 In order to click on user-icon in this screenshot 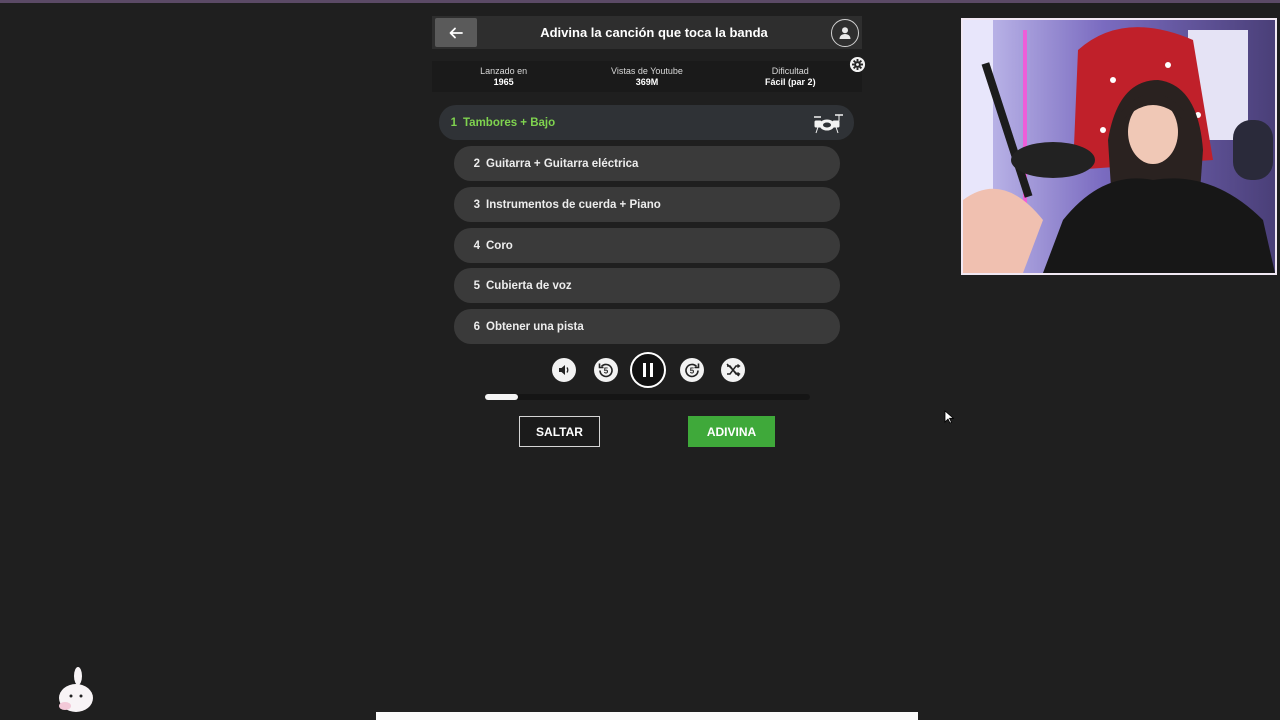, I will do `click(845, 32)`.